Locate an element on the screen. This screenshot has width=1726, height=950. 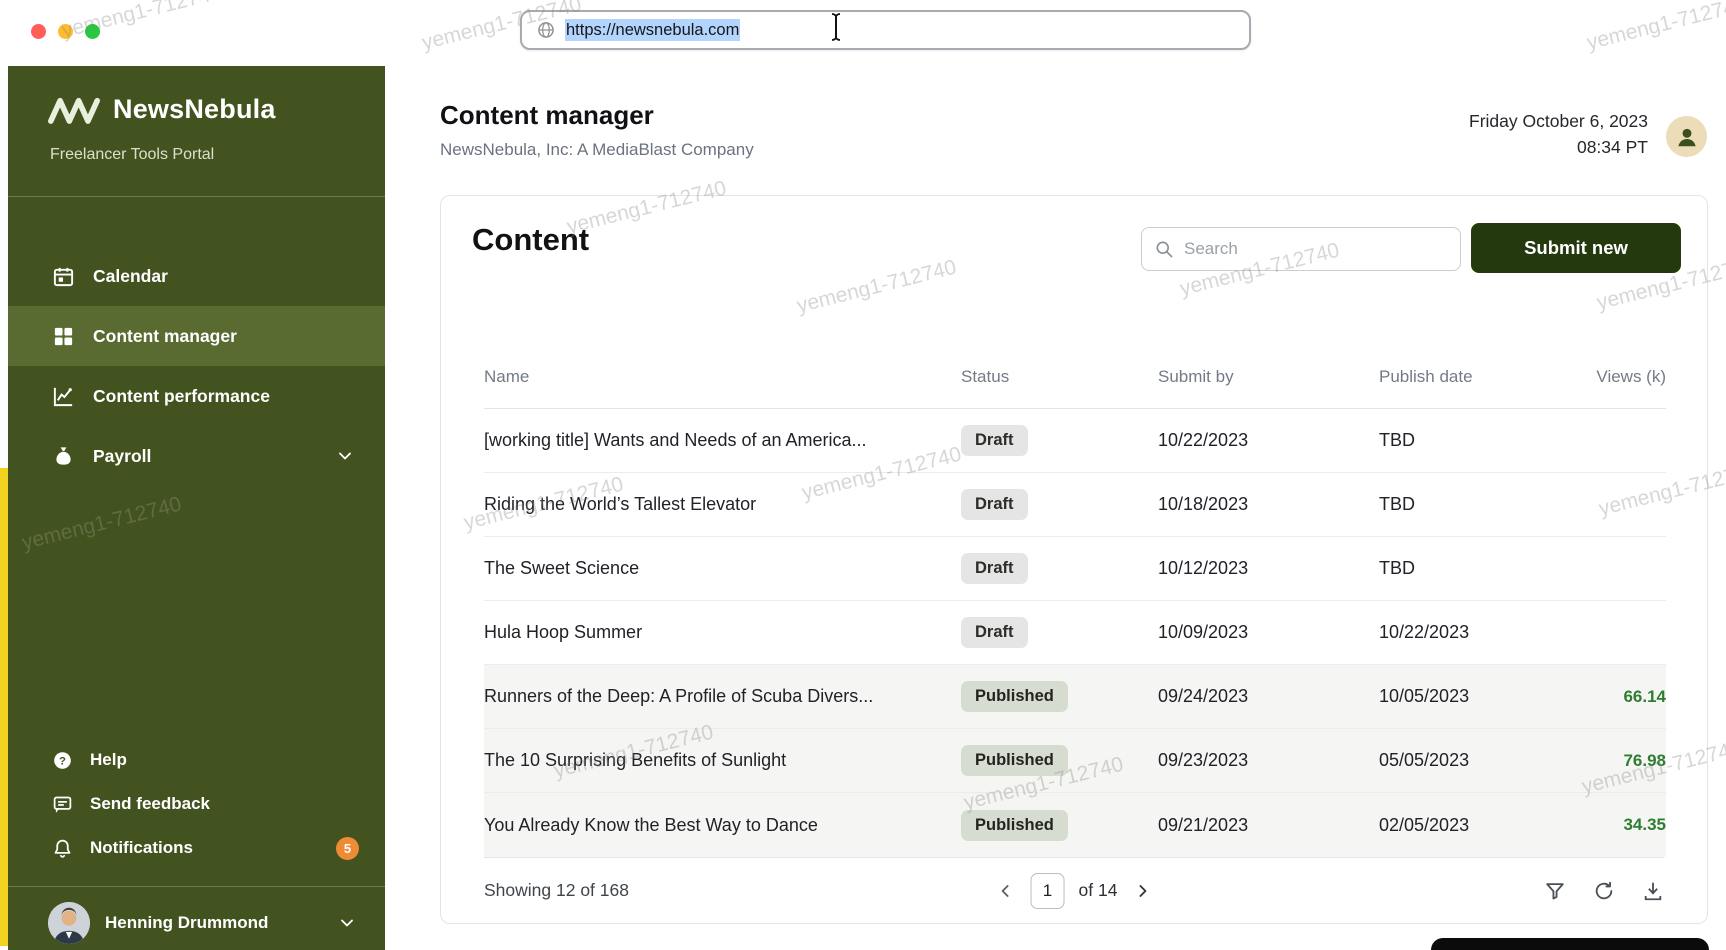
person-icon is located at coordinates (1686, 137).